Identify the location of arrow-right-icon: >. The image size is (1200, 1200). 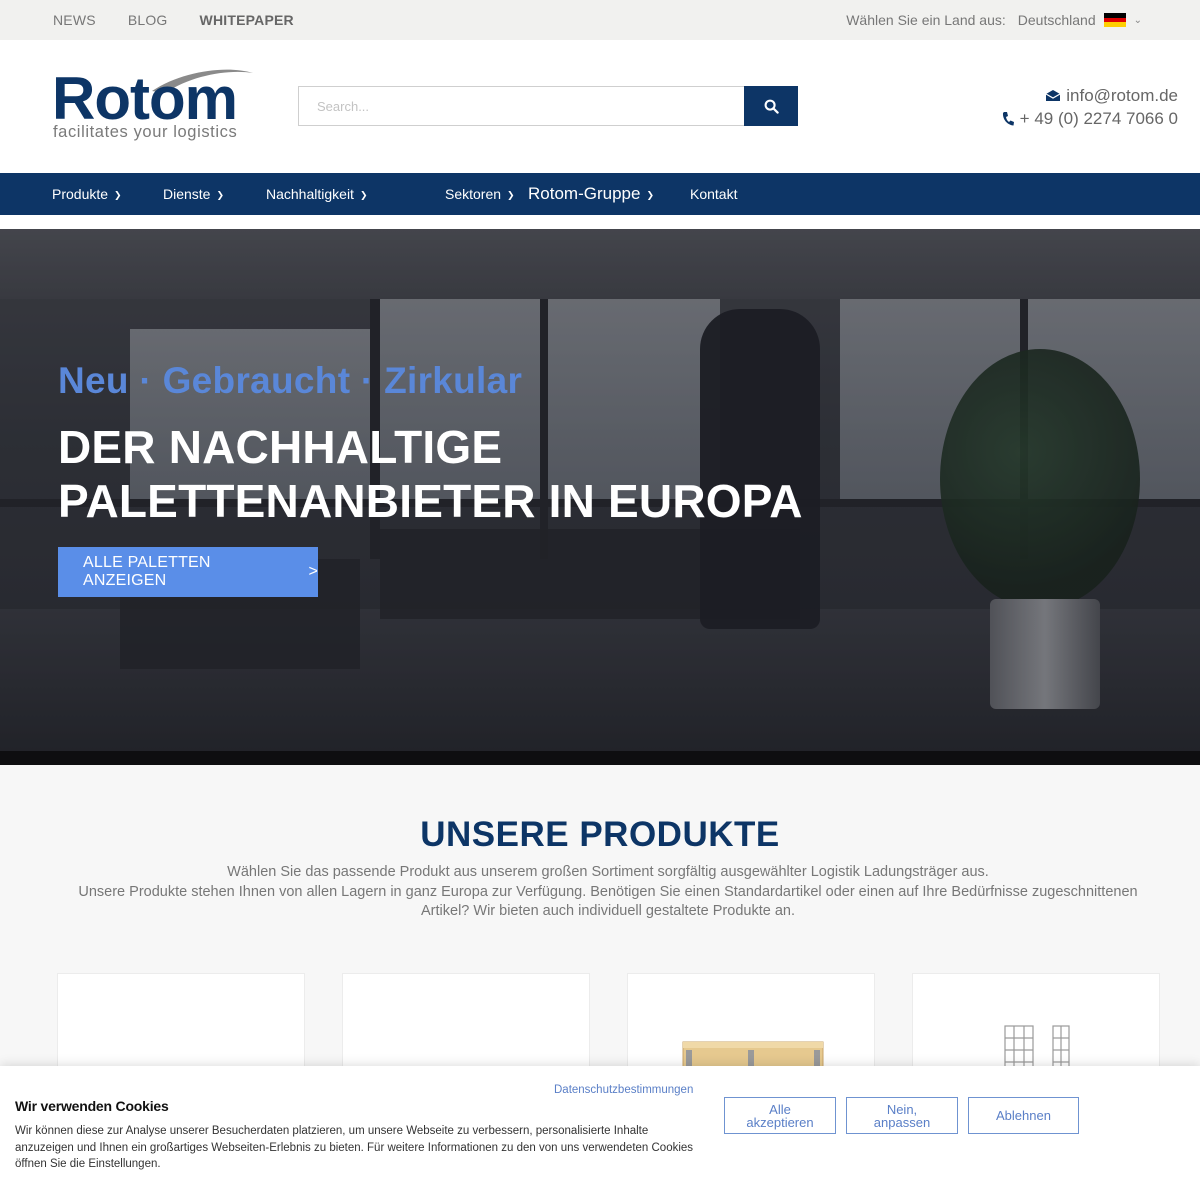
(313, 571).